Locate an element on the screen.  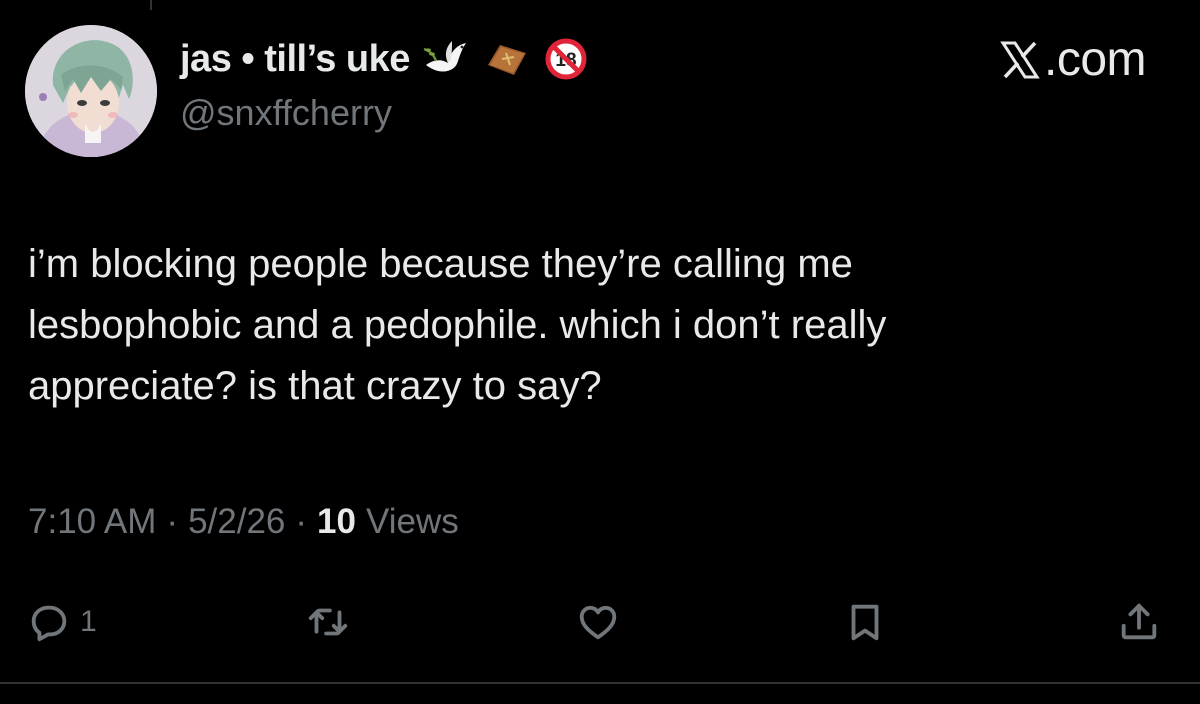
bookmark-icon is located at coordinates (865, 622).